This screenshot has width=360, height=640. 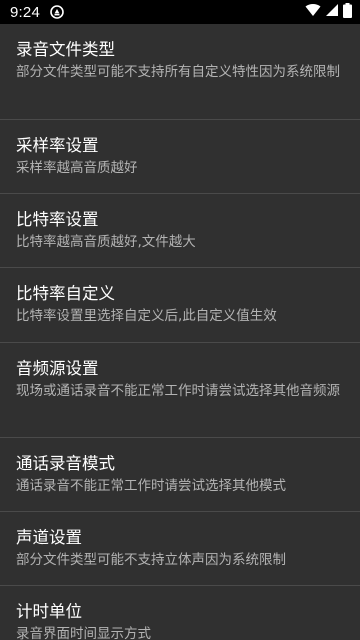 What do you see at coordinates (65, 293) in the screenshot?
I see `setting-title: 比特率自定义` at bounding box center [65, 293].